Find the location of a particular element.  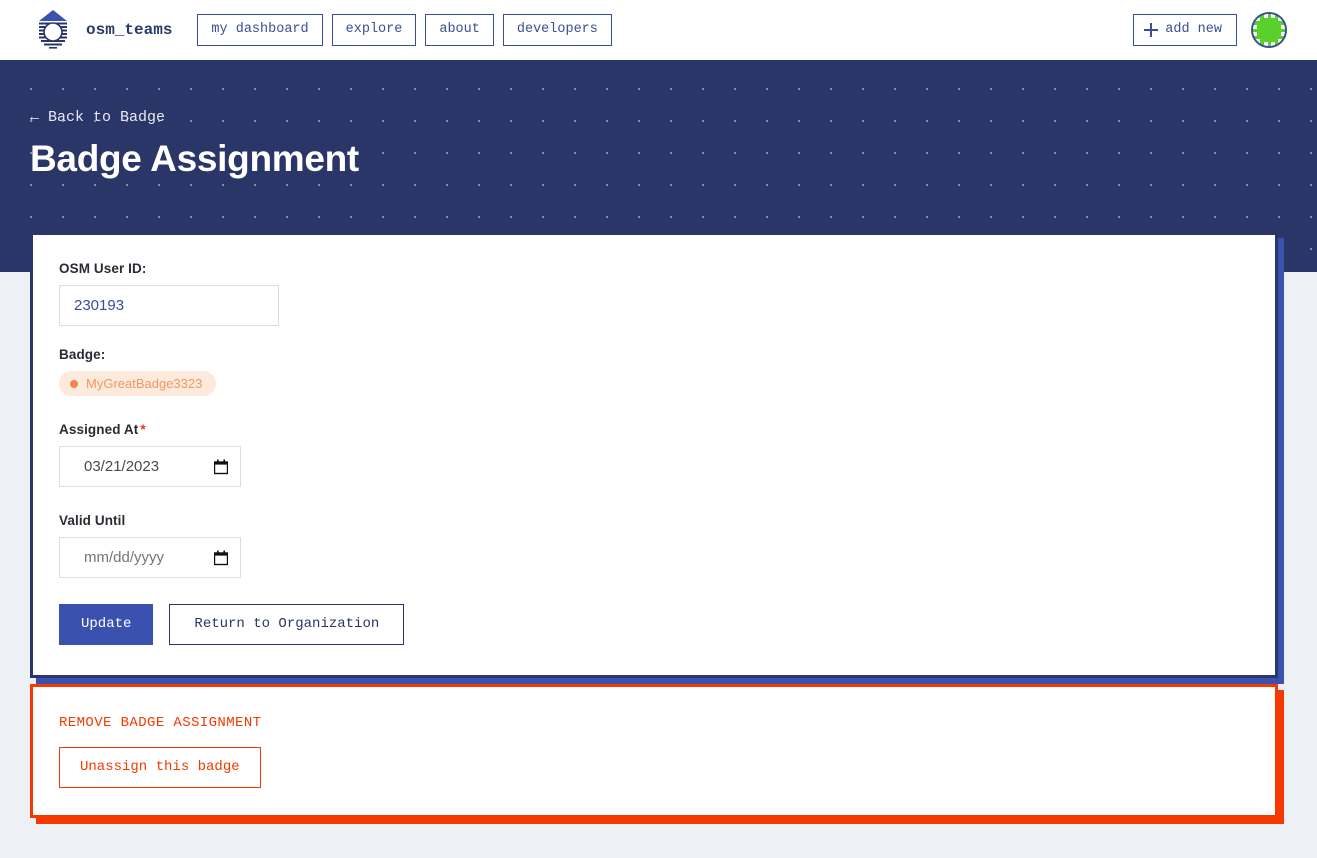

valid-until-input-wrap is located at coordinates (150, 557).